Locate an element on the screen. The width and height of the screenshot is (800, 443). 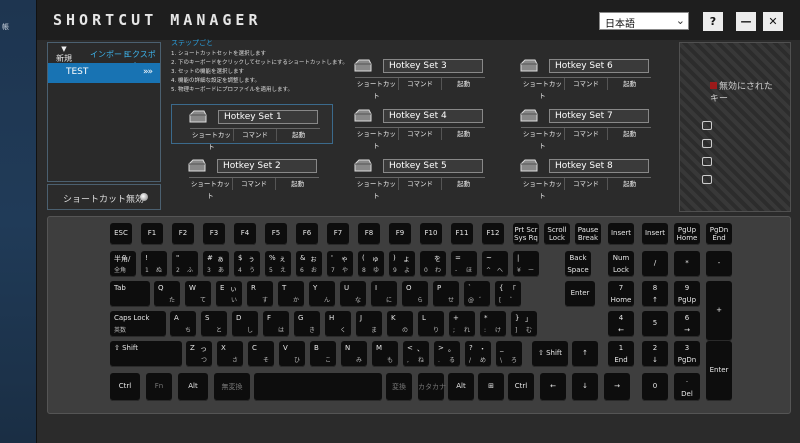
keyboard-key: Pause Break is located at coordinates (588, 234).